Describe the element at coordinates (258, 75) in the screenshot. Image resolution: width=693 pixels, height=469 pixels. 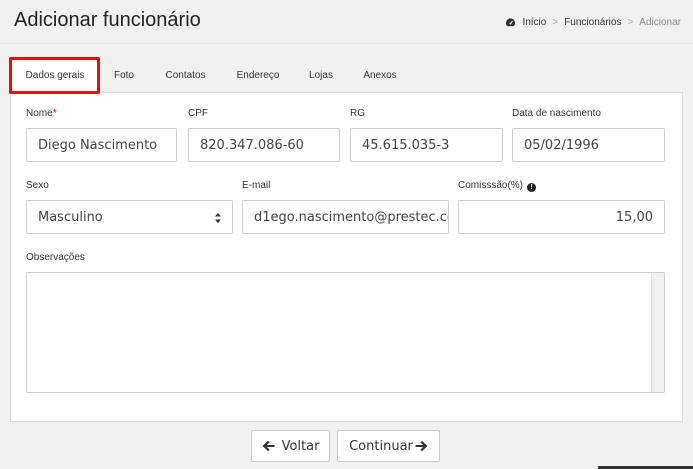
I see `tab-endereco: Endereço` at that location.